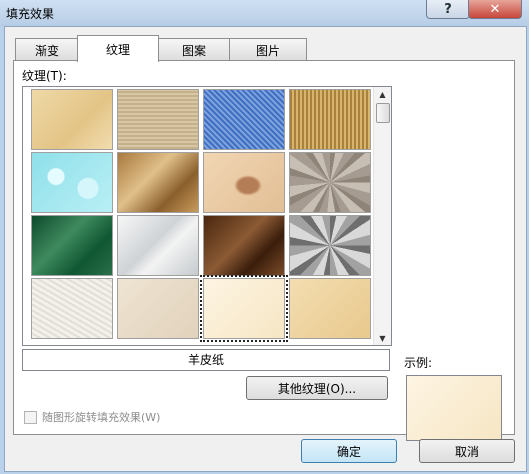  What do you see at coordinates (72, 119) in the screenshot?
I see `texture-parchment` at bounding box center [72, 119].